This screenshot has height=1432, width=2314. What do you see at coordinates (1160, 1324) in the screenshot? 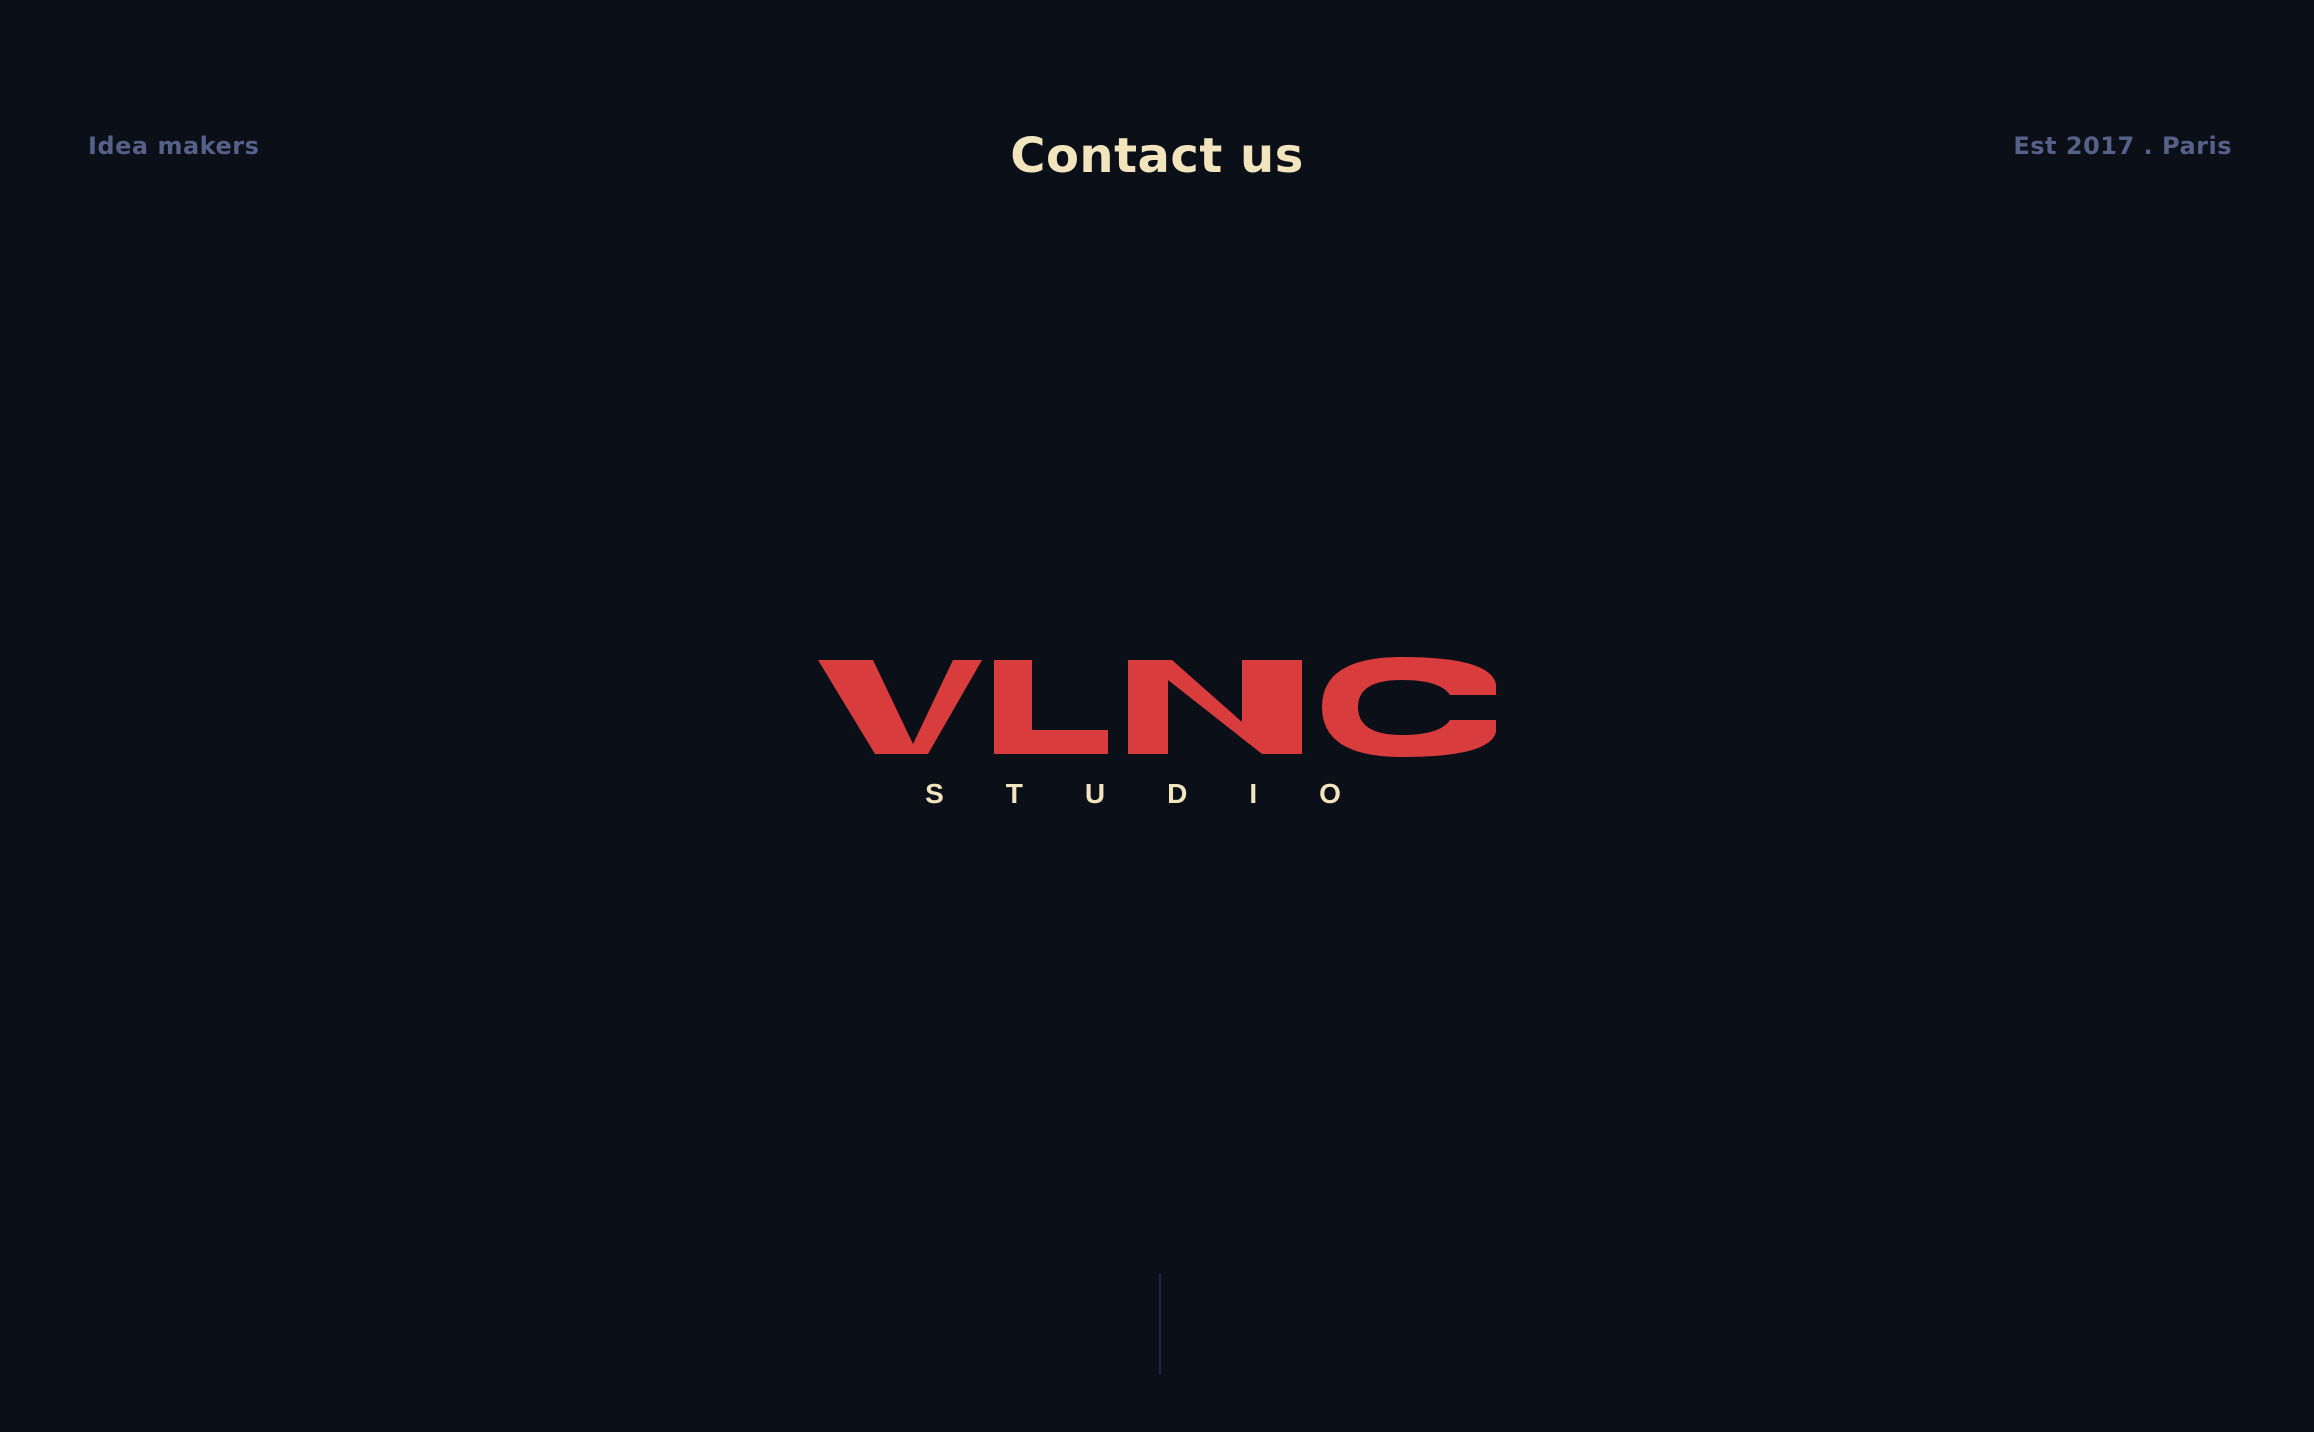
I see `scroll-indicator-line` at bounding box center [1160, 1324].